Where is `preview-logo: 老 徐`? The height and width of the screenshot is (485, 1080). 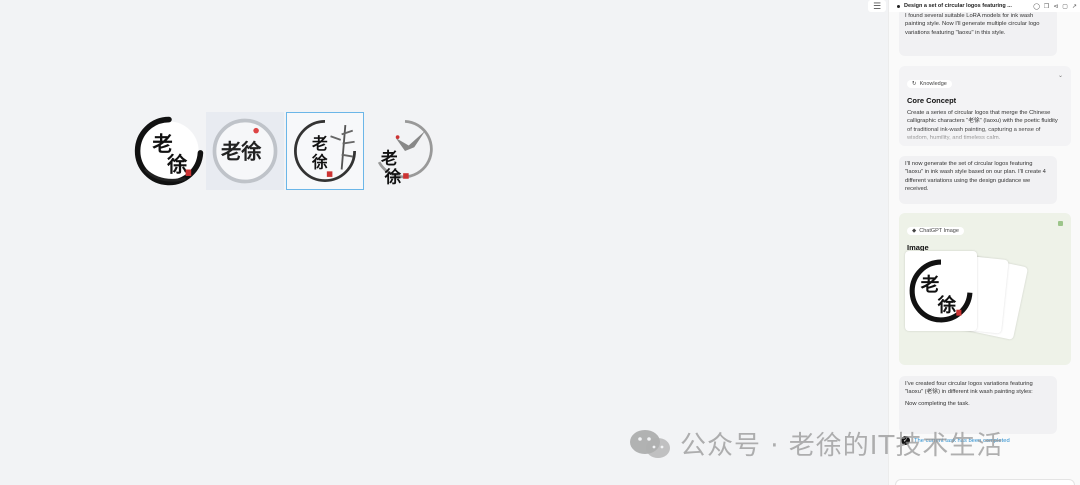 preview-logo: 老 徐 is located at coordinates (941, 291).